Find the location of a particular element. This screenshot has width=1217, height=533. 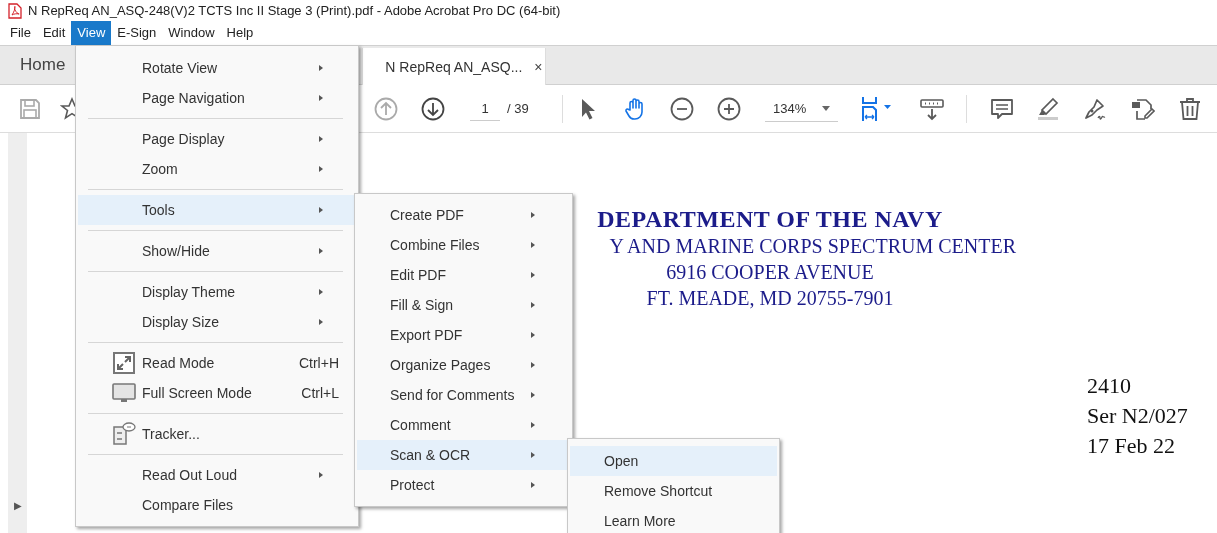

menu-item: Export PDF is located at coordinates (463, 335).